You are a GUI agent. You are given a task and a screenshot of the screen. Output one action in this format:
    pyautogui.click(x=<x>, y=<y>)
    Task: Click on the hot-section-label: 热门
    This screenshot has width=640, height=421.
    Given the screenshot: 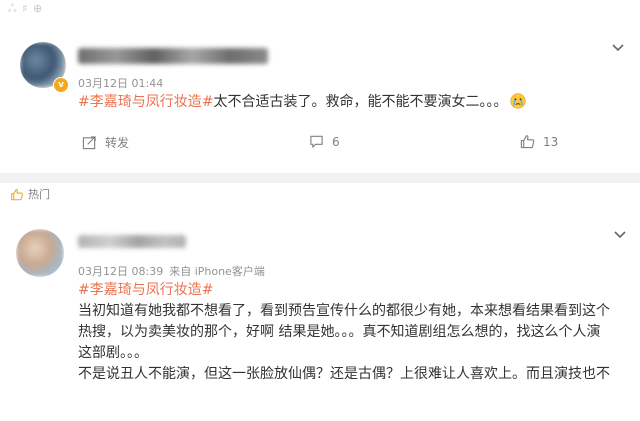 What is the action you would take?
    pyautogui.click(x=30, y=194)
    